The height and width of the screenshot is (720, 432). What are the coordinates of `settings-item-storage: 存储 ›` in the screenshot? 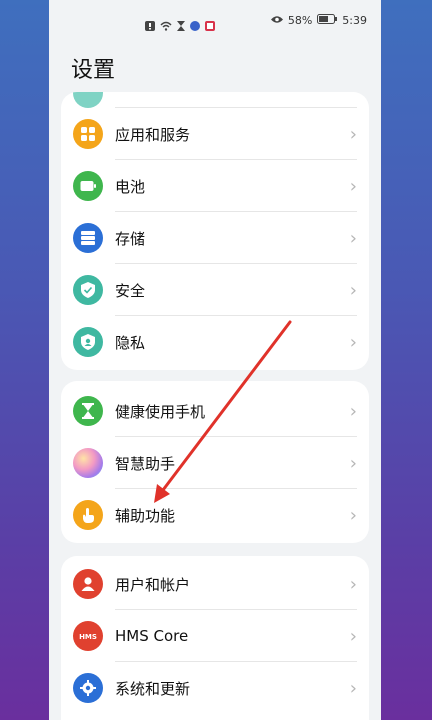 It's located at (215, 238).